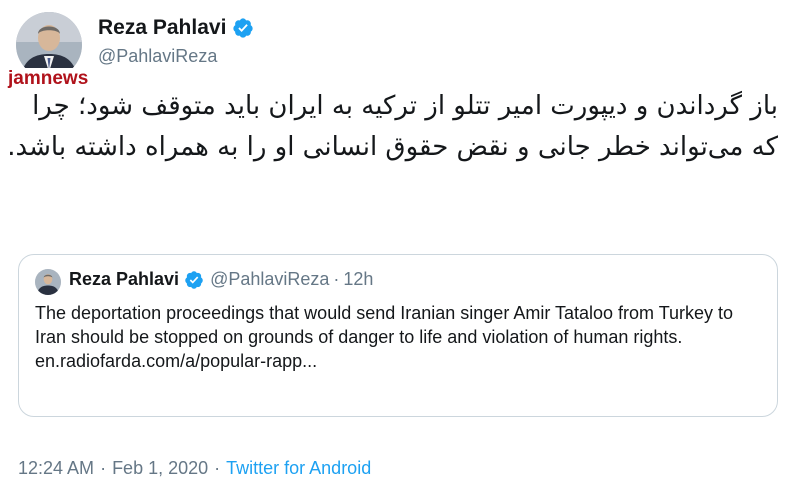 The image size is (800, 499). I want to click on quoted-author-handle: @PahlaviReza, so click(270, 279).